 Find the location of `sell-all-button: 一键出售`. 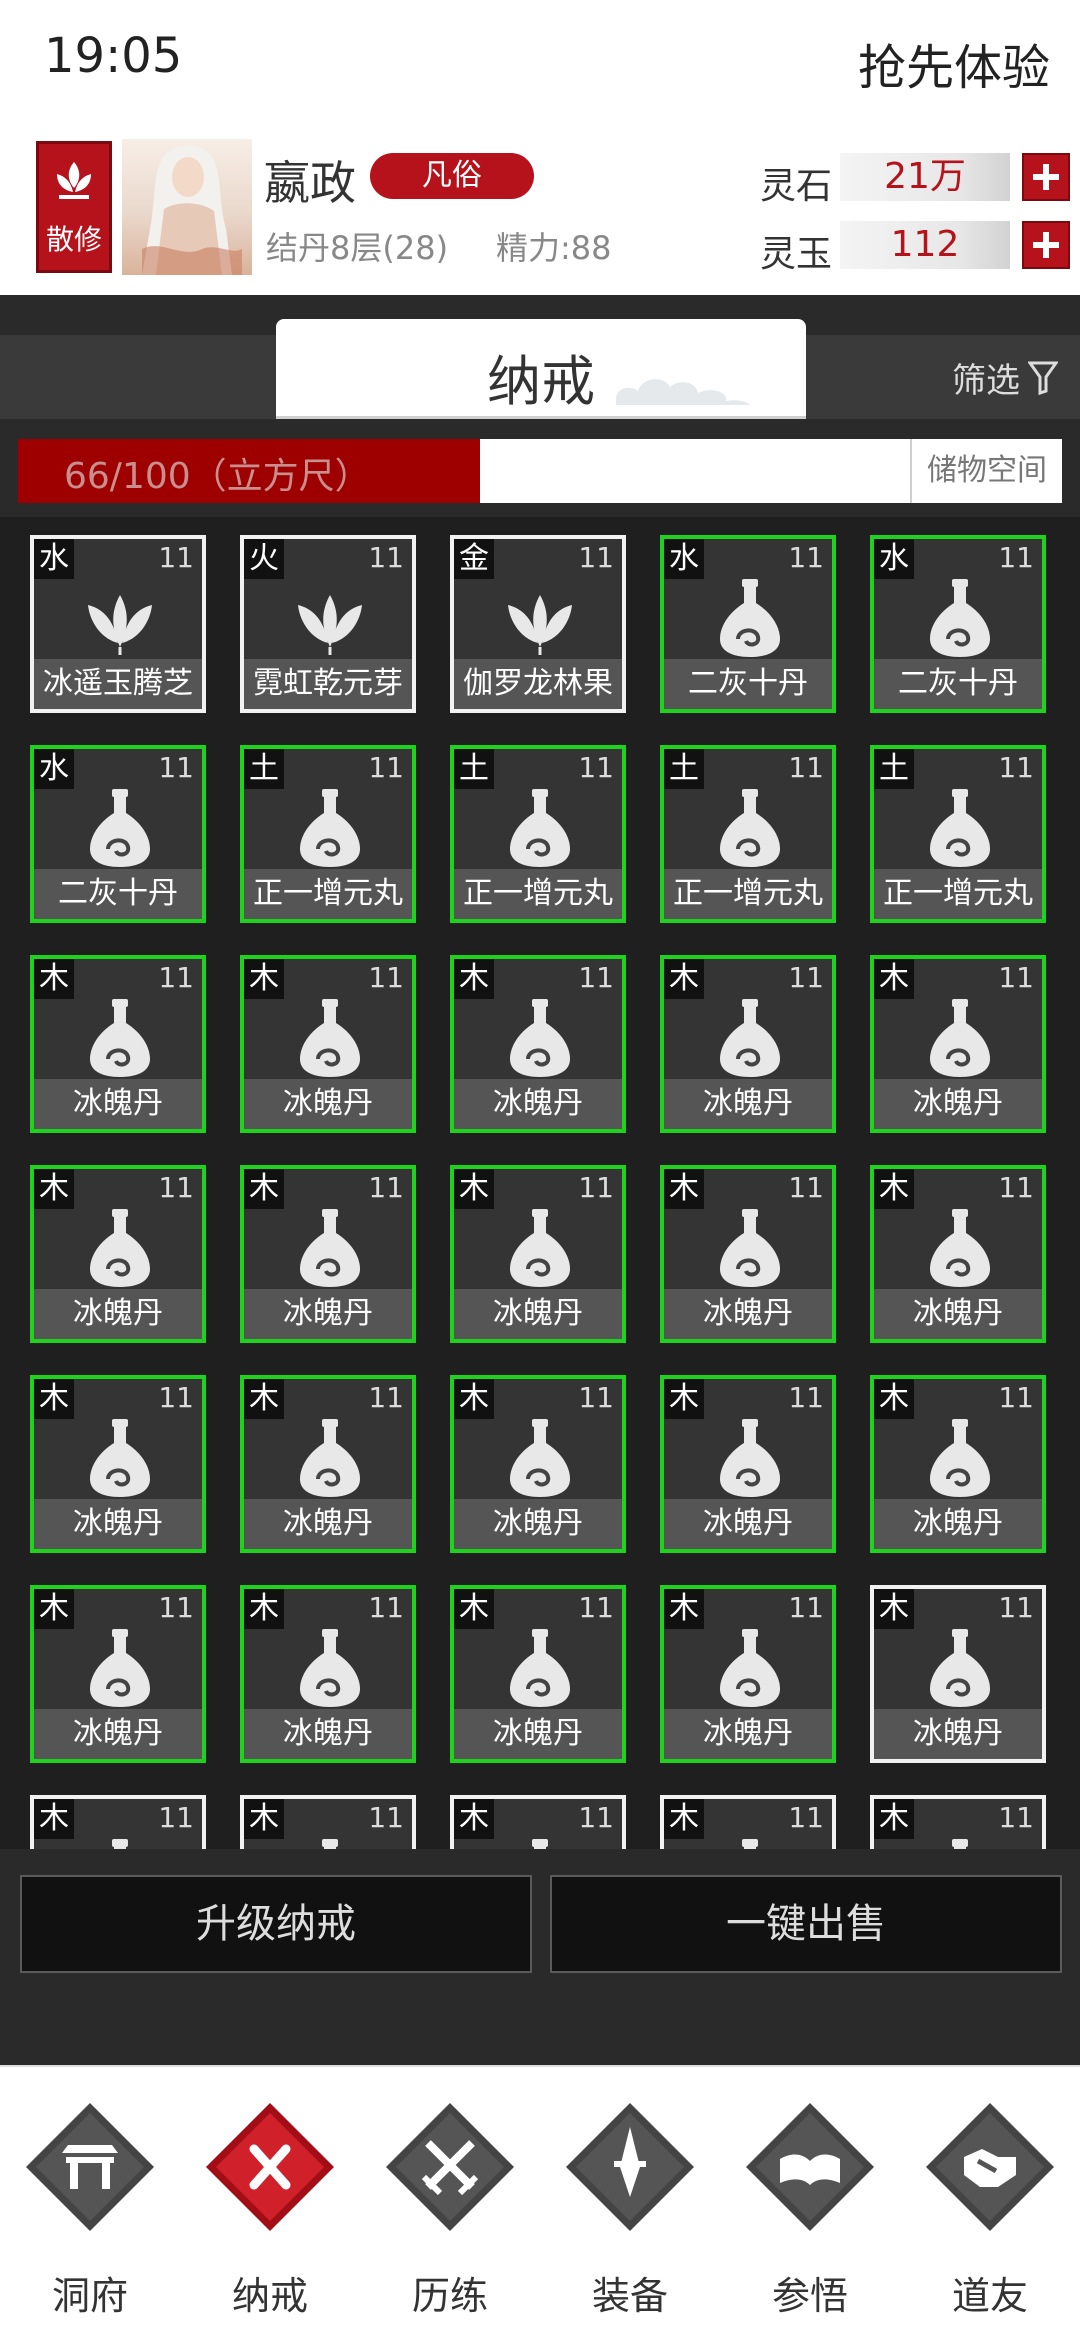

sell-all-button: 一键出售 is located at coordinates (806, 1924).